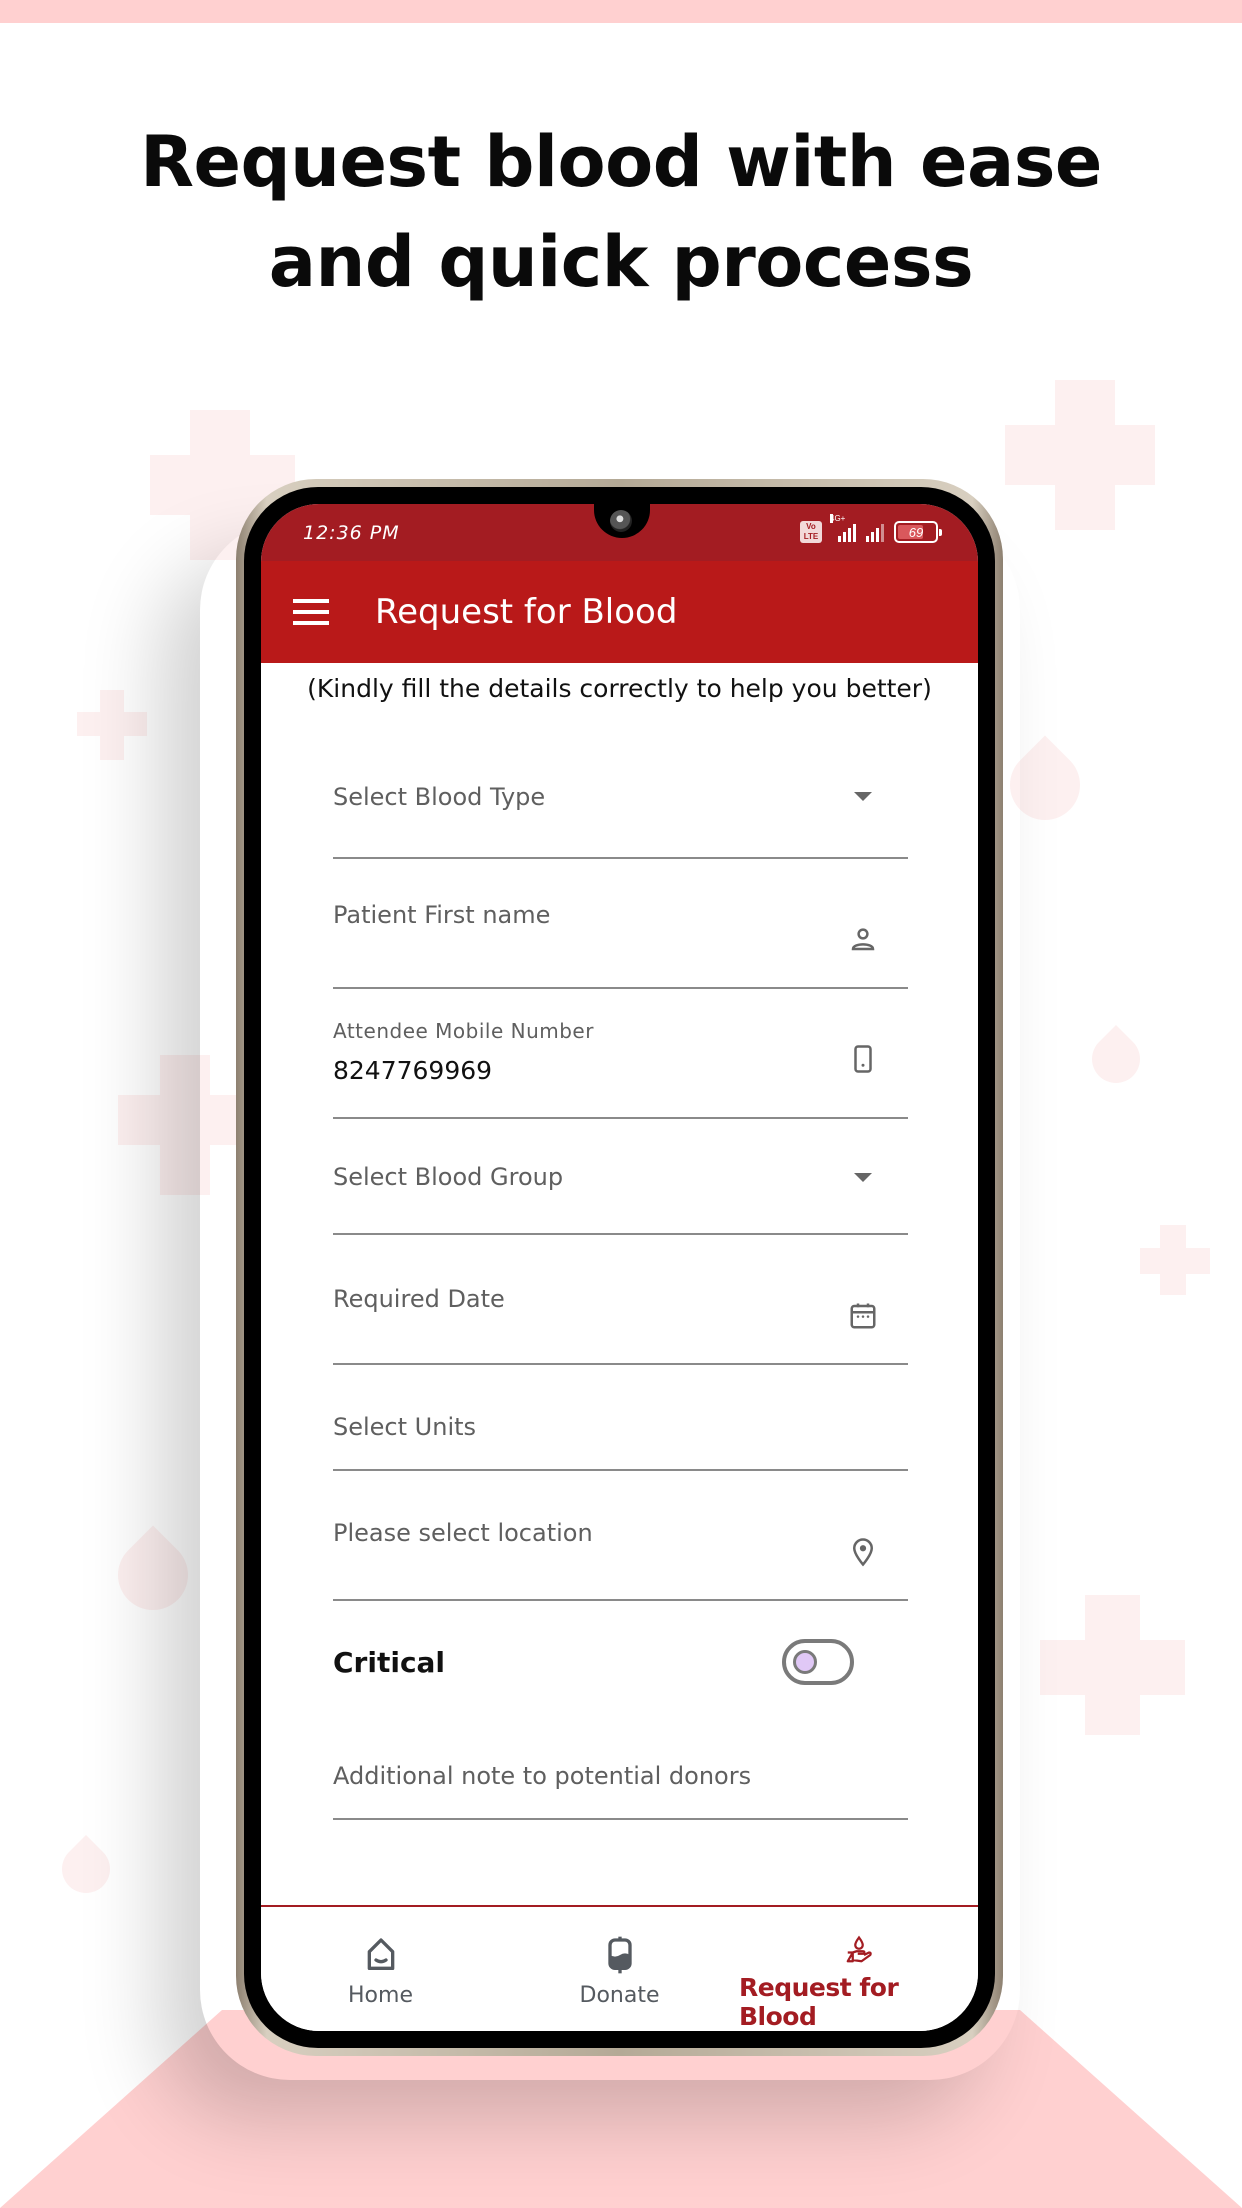 The width and height of the screenshot is (1242, 2208). I want to click on nav-label-home: Home, so click(380, 1995).